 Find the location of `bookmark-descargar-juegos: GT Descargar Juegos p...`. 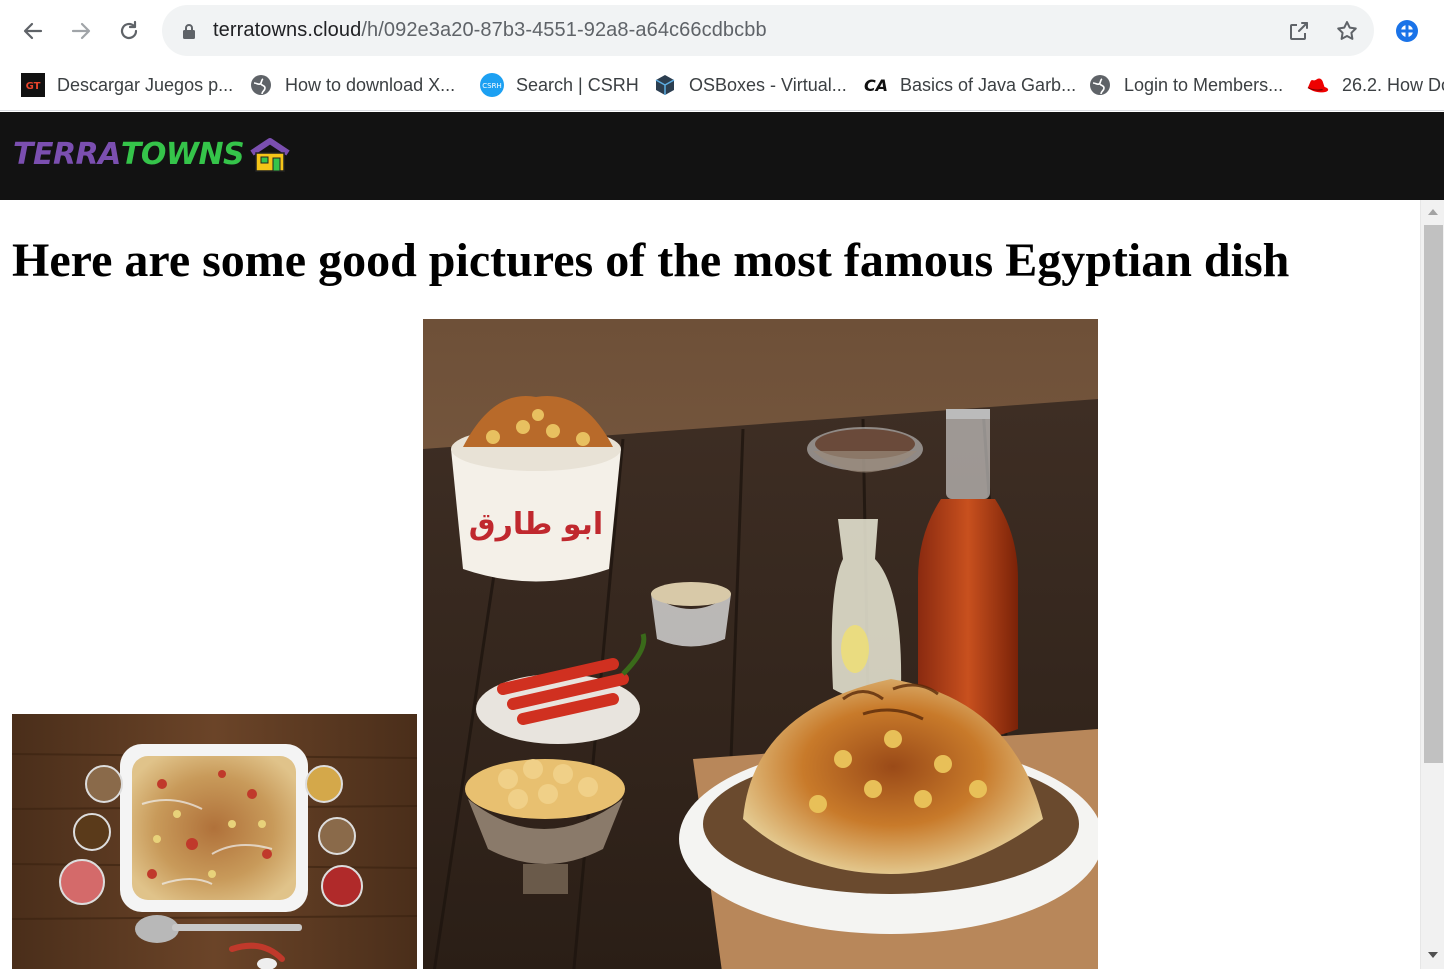

bookmark-descargar-juegos: GT Descargar Juegos p... is located at coordinates (127, 85).